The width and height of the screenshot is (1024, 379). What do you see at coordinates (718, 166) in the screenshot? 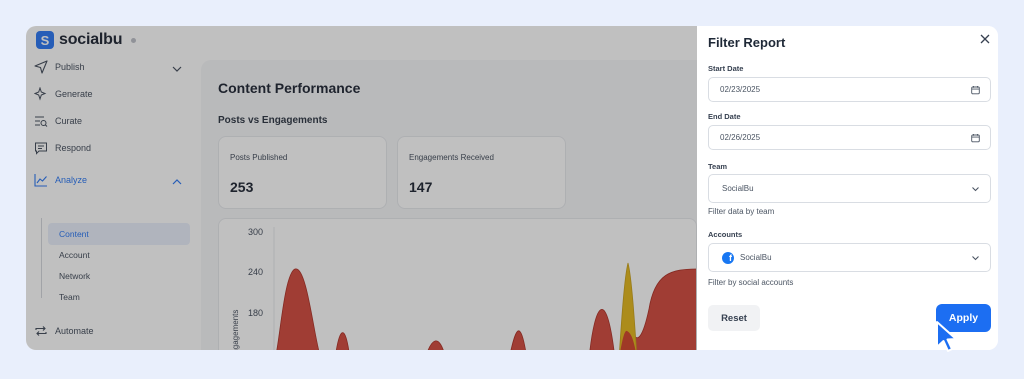
I see `team-label: Team` at bounding box center [718, 166].